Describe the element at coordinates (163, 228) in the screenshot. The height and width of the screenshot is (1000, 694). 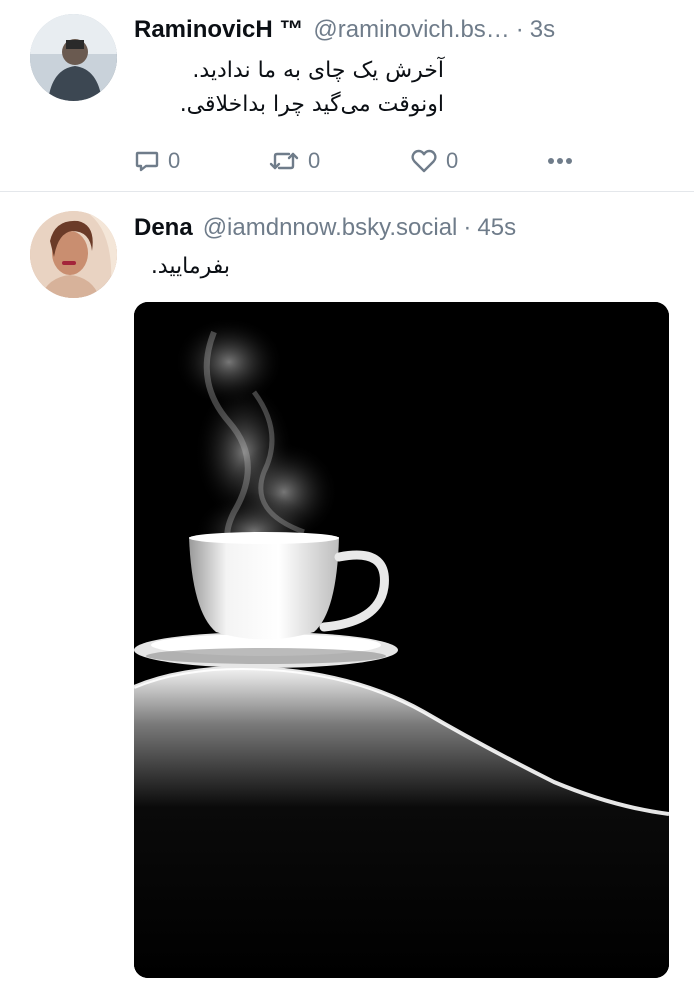
I see `author-display-name: Dena` at that location.